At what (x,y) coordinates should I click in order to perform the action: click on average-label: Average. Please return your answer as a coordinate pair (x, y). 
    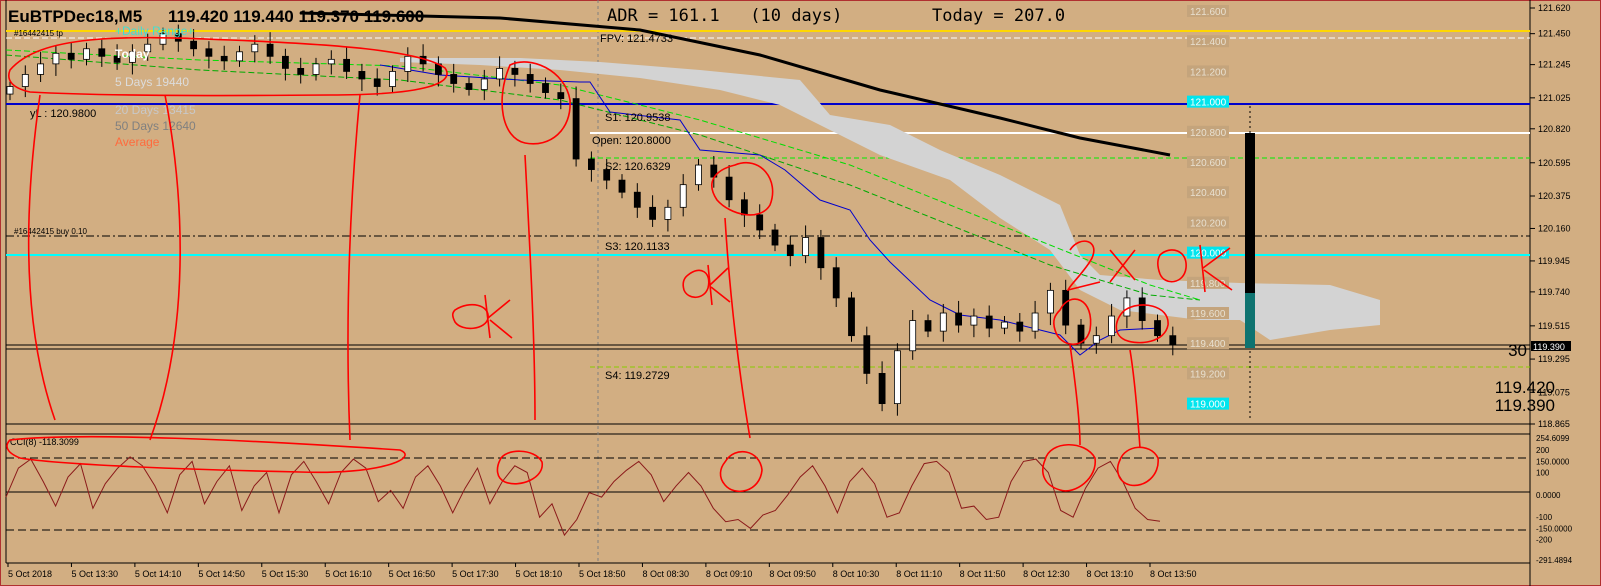
    Looking at the image, I should click on (137, 142).